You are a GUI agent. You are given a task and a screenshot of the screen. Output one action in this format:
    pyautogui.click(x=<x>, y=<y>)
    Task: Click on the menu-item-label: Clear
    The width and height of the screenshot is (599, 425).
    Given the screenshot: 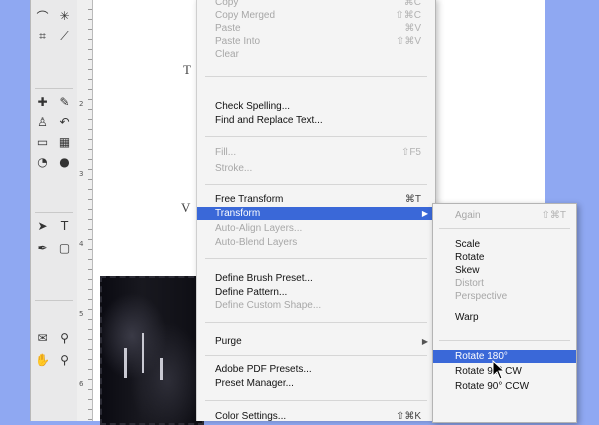 What is the action you would take?
    pyautogui.click(x=227, y=54)
    